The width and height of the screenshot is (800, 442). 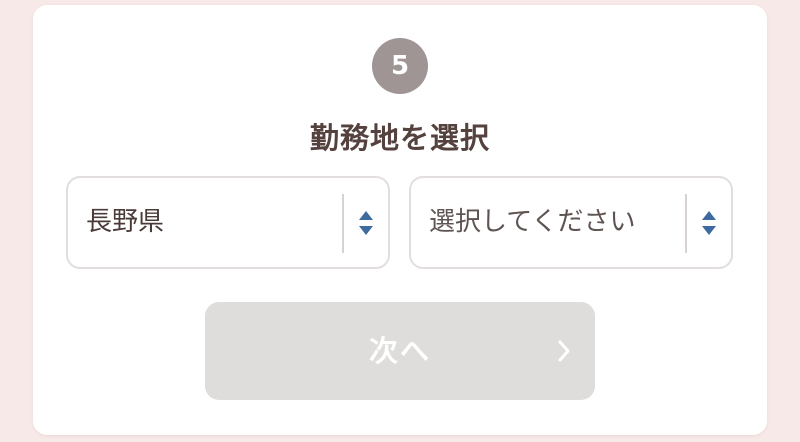 What do you see at coordinates (125, 222) in the screenshot?
I see `prefecture-select-value: 長野県` at bounding box center [125, 222].